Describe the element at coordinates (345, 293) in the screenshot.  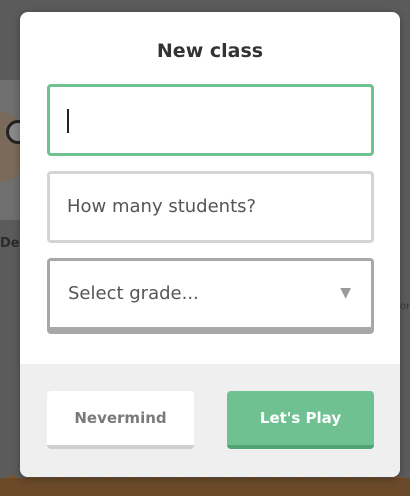
I see `chevron-down-icon: ▼` at that location.